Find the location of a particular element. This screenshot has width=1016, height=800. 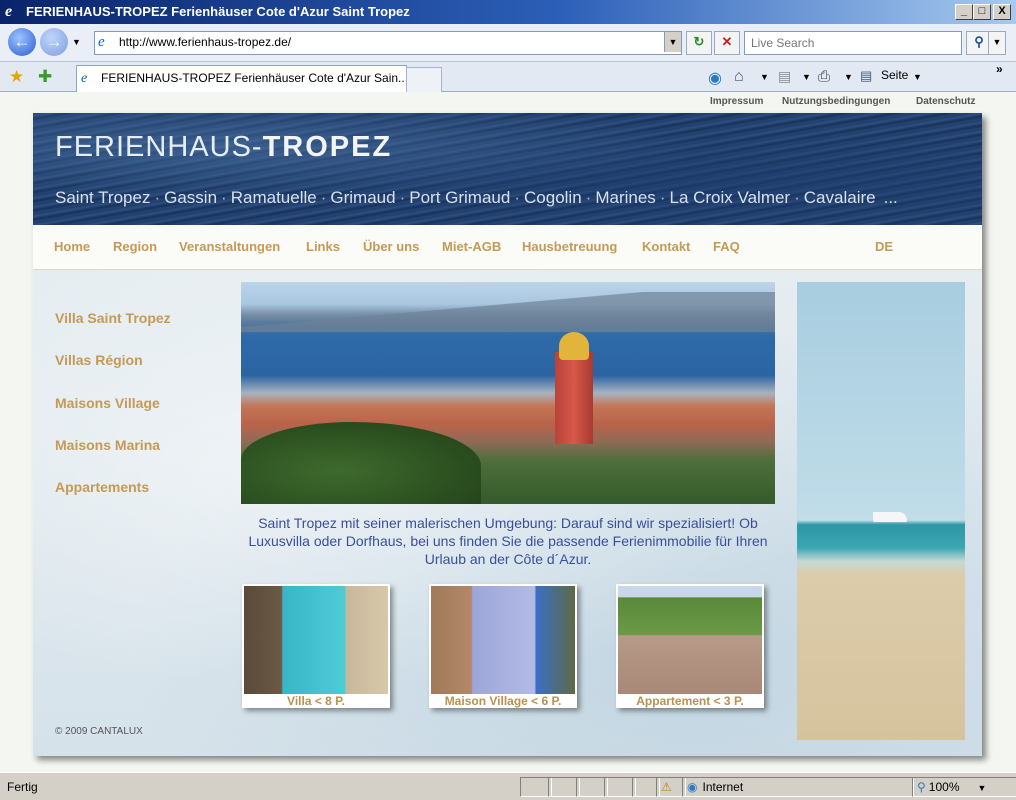

link-impressum: Impressum is located at coordinates (736, 101).